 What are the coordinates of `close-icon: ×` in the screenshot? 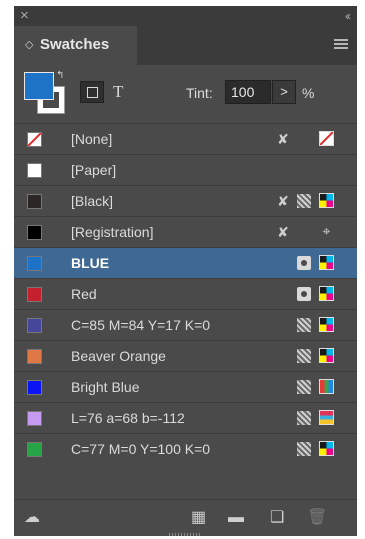 It's located at (24, 16).